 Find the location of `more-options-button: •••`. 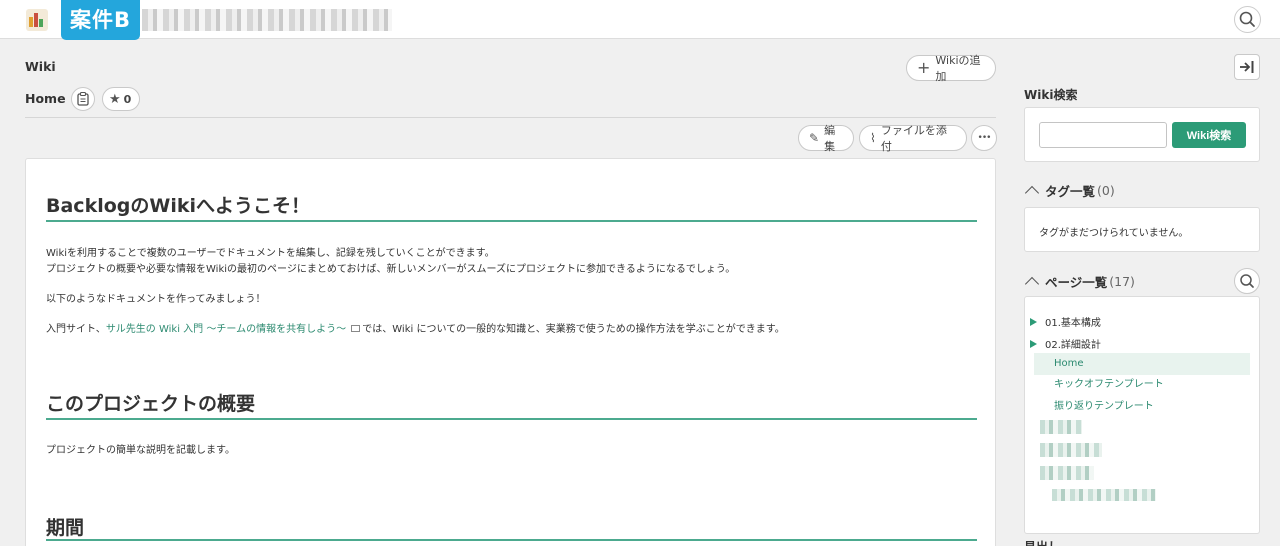

more-options-button: ••• is located at coordinates (984, 138).